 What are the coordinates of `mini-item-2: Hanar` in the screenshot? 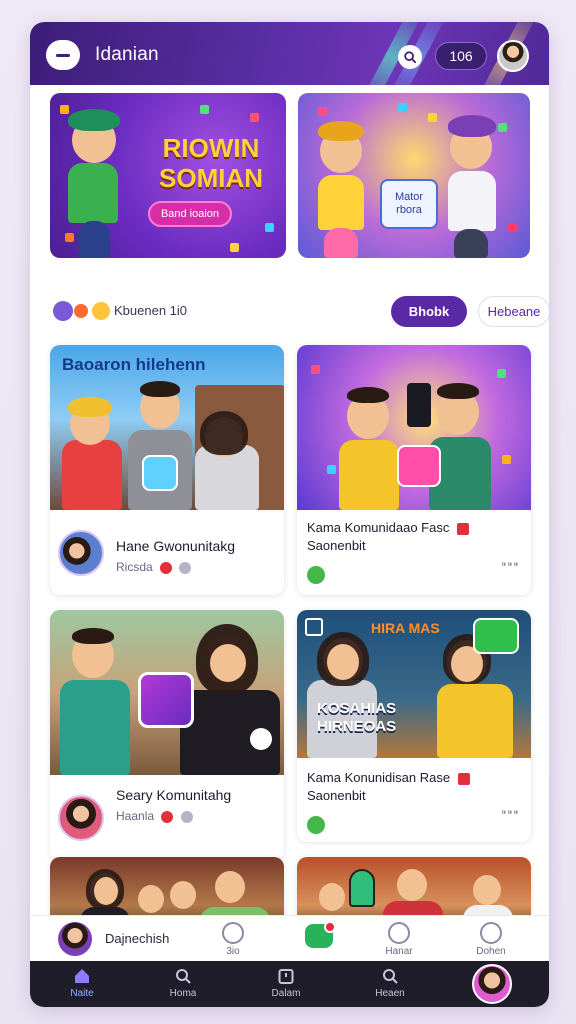 It's located at (399, 939).